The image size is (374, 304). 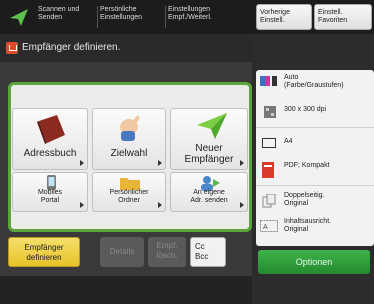 I want to click on cc-bcc-button: Cc Bcc, so click(x=208, y=252).